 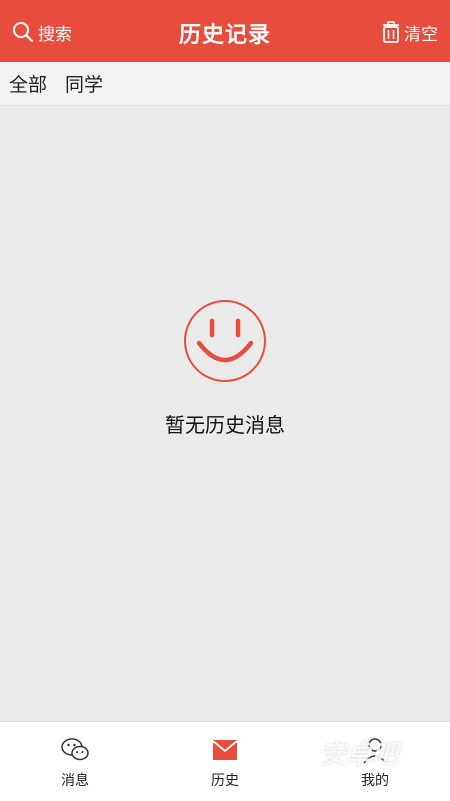 What do you see at coordinates (75, 781) in the screenshot?
I see `tab-messages-label: 消息` at bounding box center [75, 781].